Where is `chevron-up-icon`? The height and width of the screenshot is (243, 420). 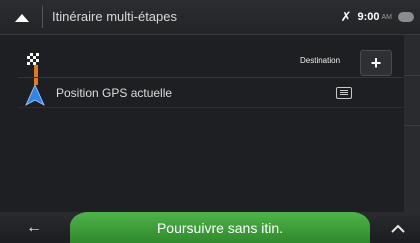
chevron-up-icon is located at coordinates (398, 228).